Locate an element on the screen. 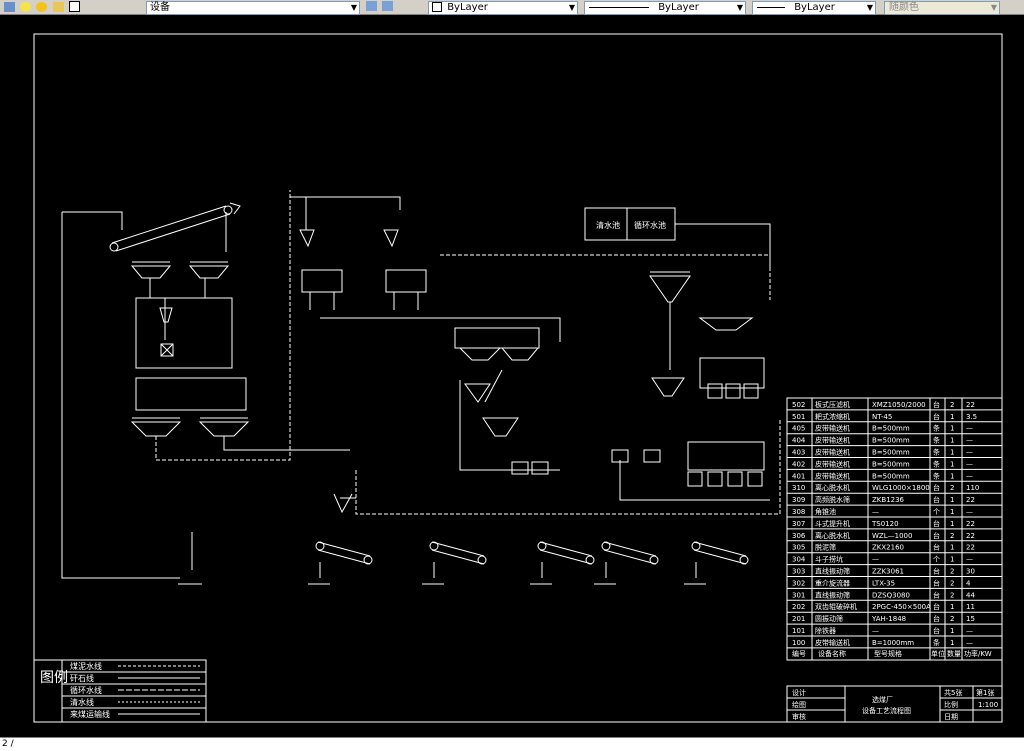  command-line-text: 2 / is located at coordinates (8, 744).